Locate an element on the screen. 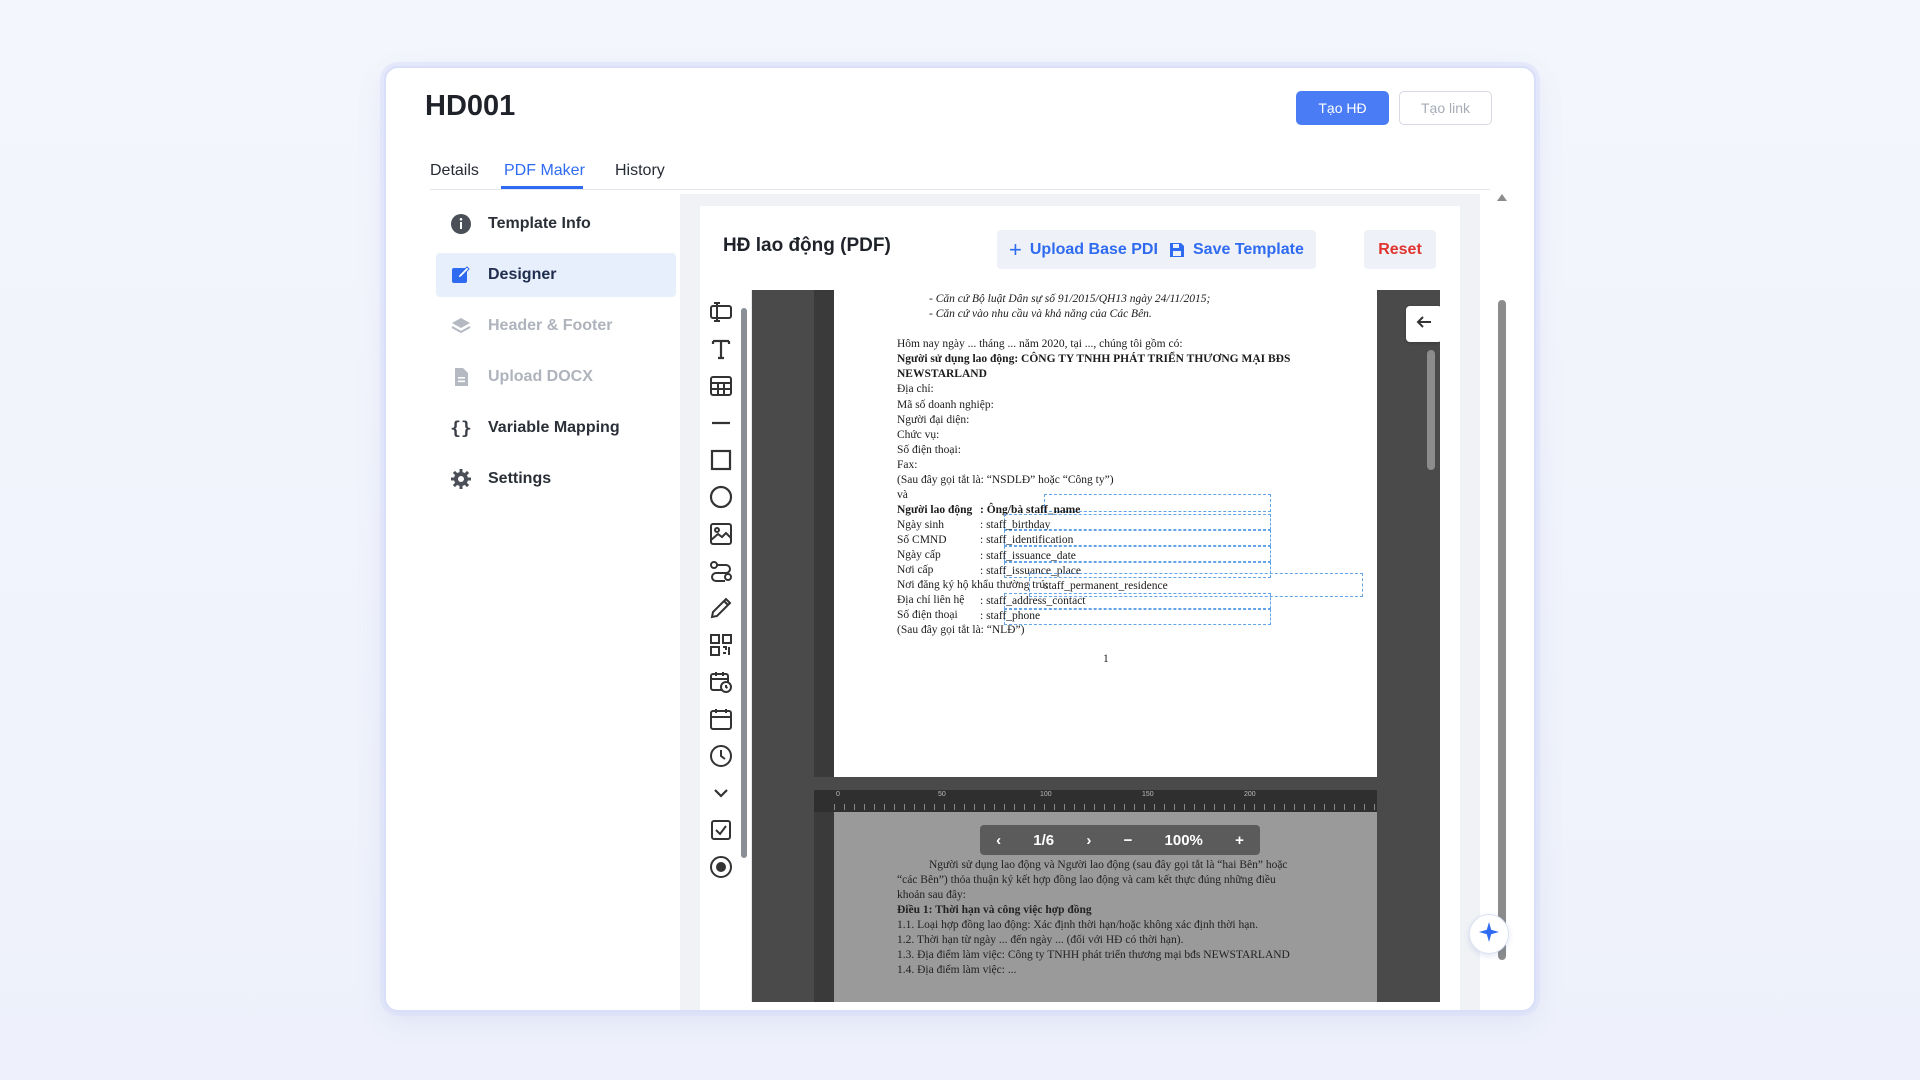 This screenshot has height=1080, width=1920. template-name: HĐ lao động (PDF) is located at coordinates (807, 245).